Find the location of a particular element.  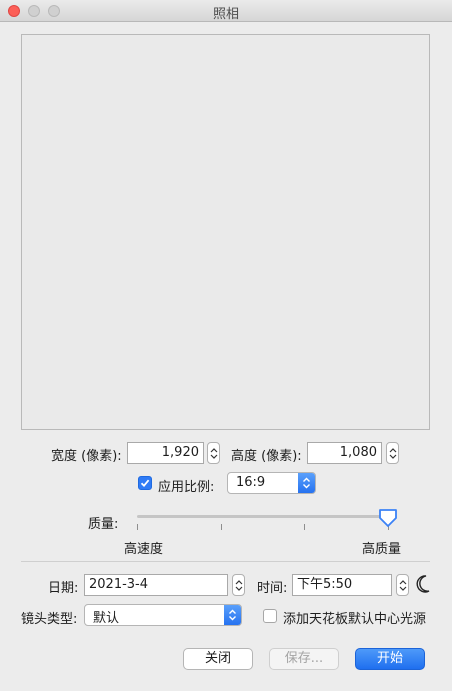

height-field: 1,080 is located at coordinates (344, 453).